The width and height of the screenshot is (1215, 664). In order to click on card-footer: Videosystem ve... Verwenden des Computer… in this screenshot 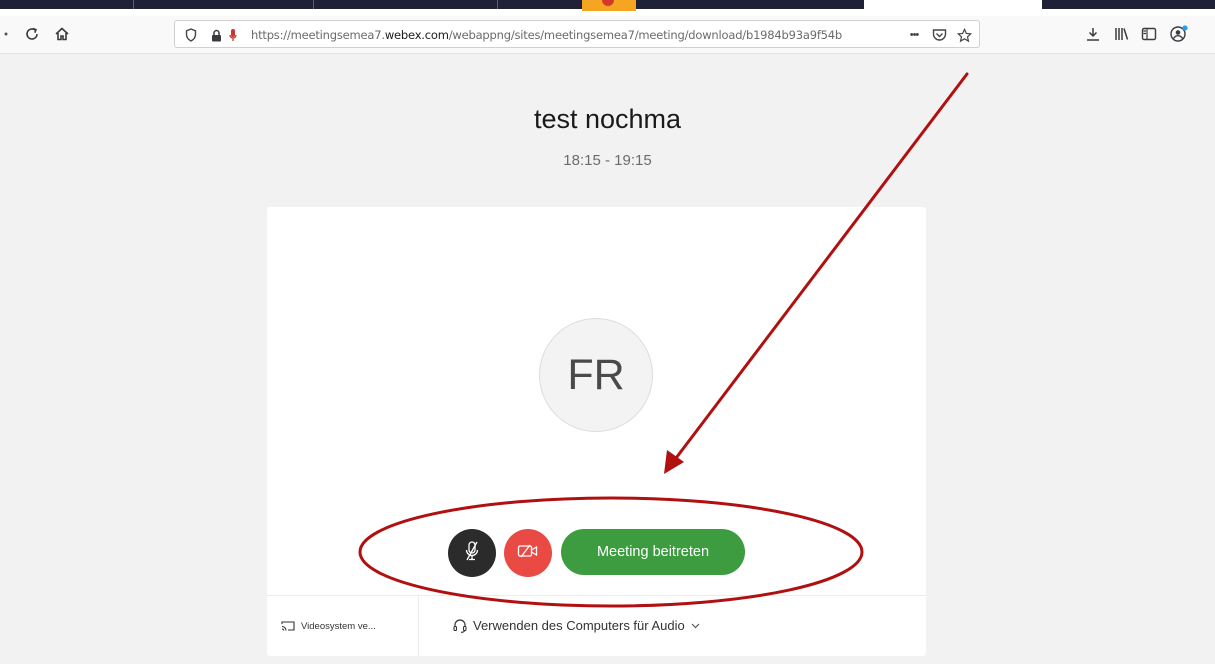, I will do `click(596, 626)`.